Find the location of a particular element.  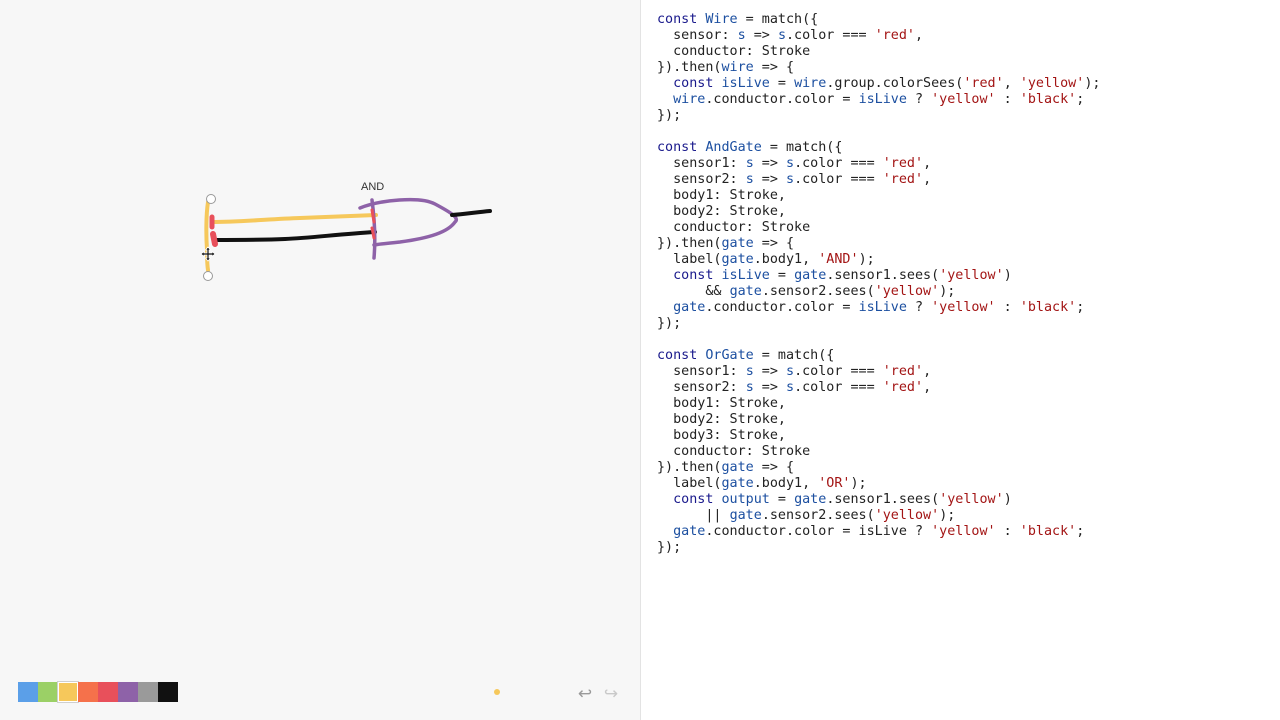

code-line: const AndGate = match({ is located at coordinates (878, 148).